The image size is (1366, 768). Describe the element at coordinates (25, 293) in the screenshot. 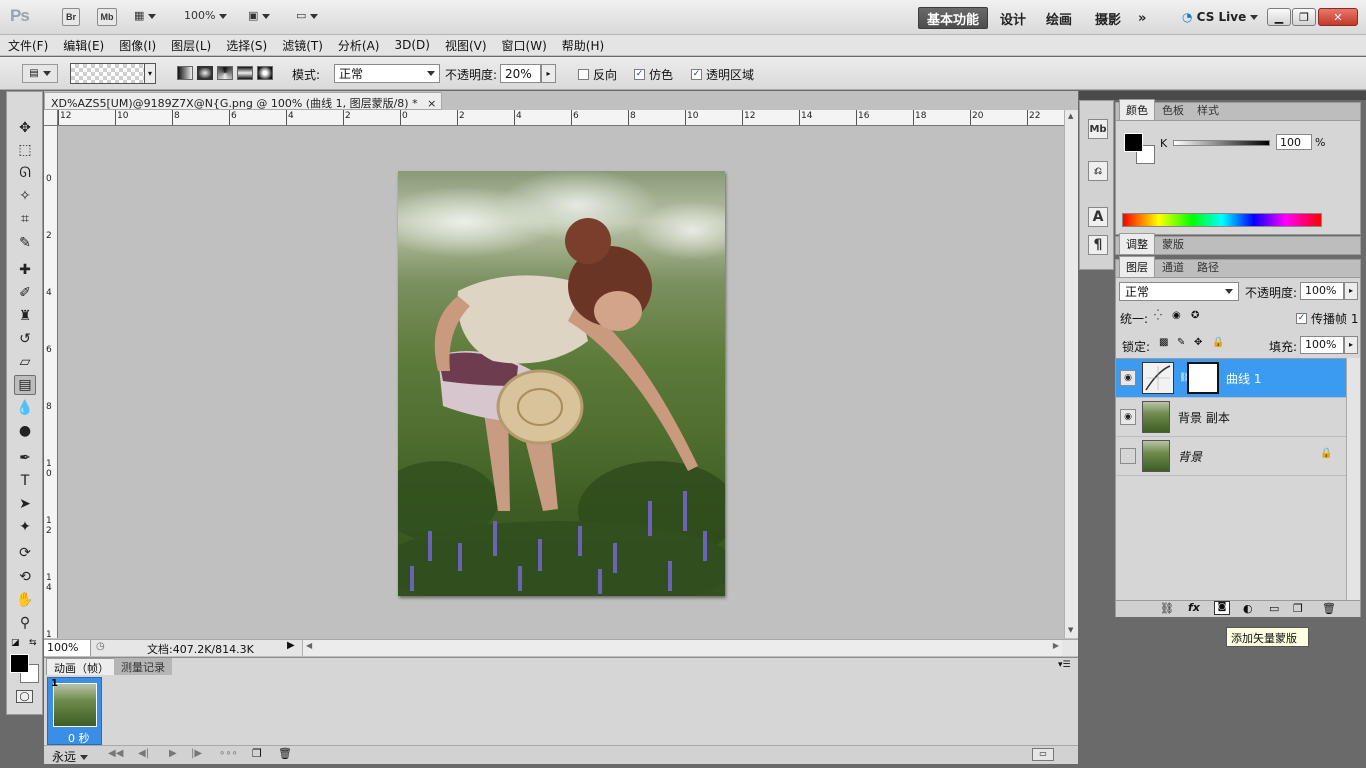

I see `brush-tool-icon: ✐` at that location.